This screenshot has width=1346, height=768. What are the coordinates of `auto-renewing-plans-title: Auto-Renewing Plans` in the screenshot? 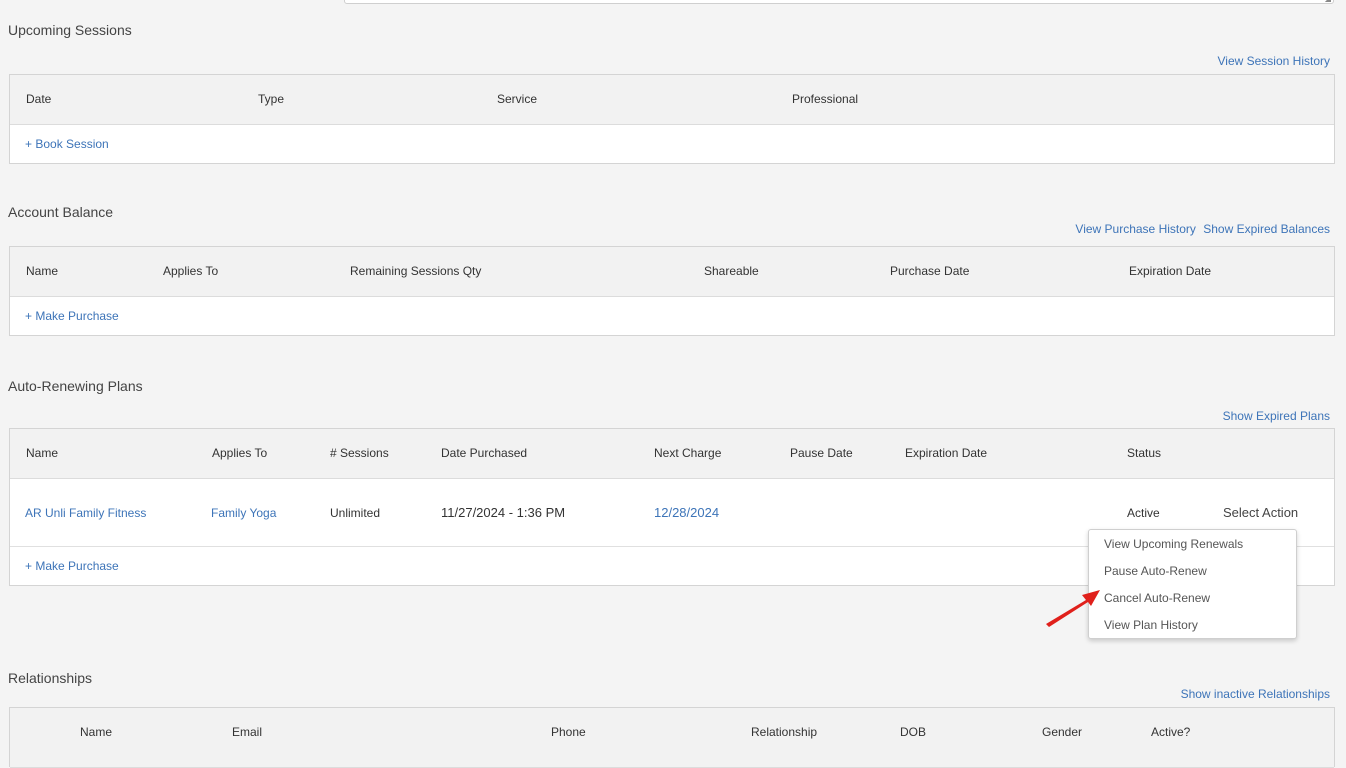 It's located at (75, 386).